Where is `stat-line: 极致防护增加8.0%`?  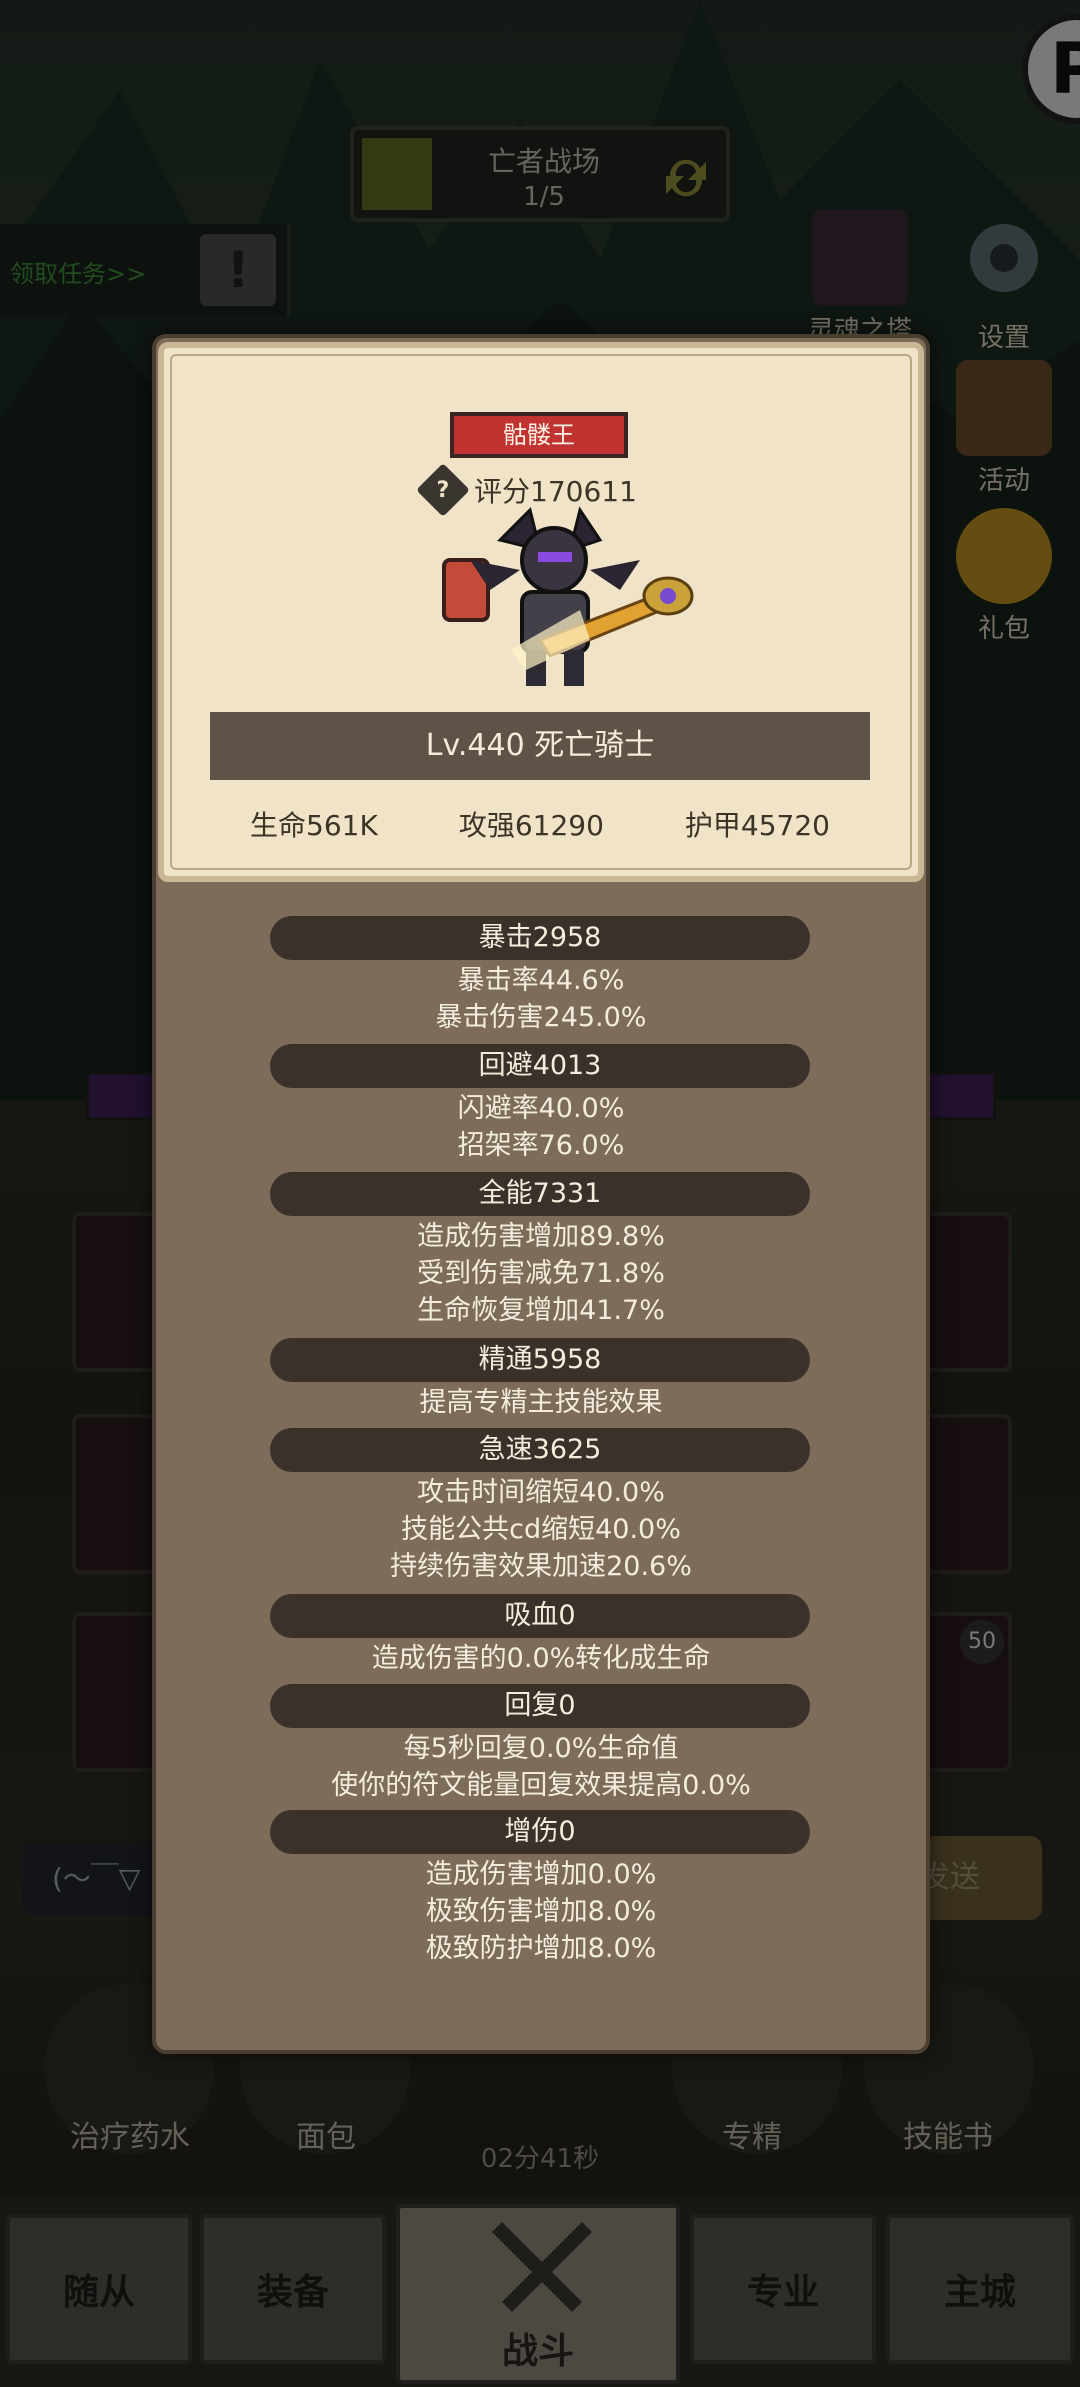
stat-line: 极致防护增加8.0% is located at coordinates (541, 1948).